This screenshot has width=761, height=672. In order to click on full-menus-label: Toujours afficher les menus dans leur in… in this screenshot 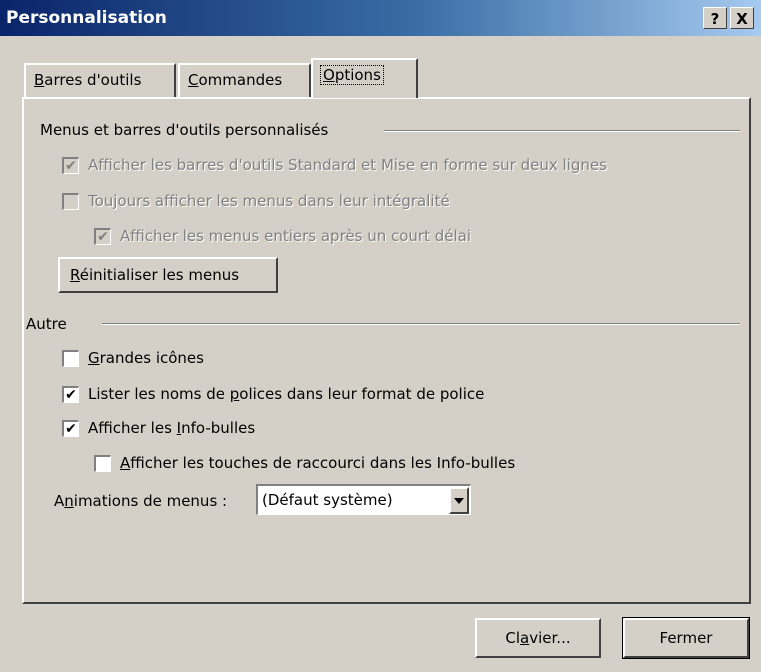, I will do `click(269, 201)`.